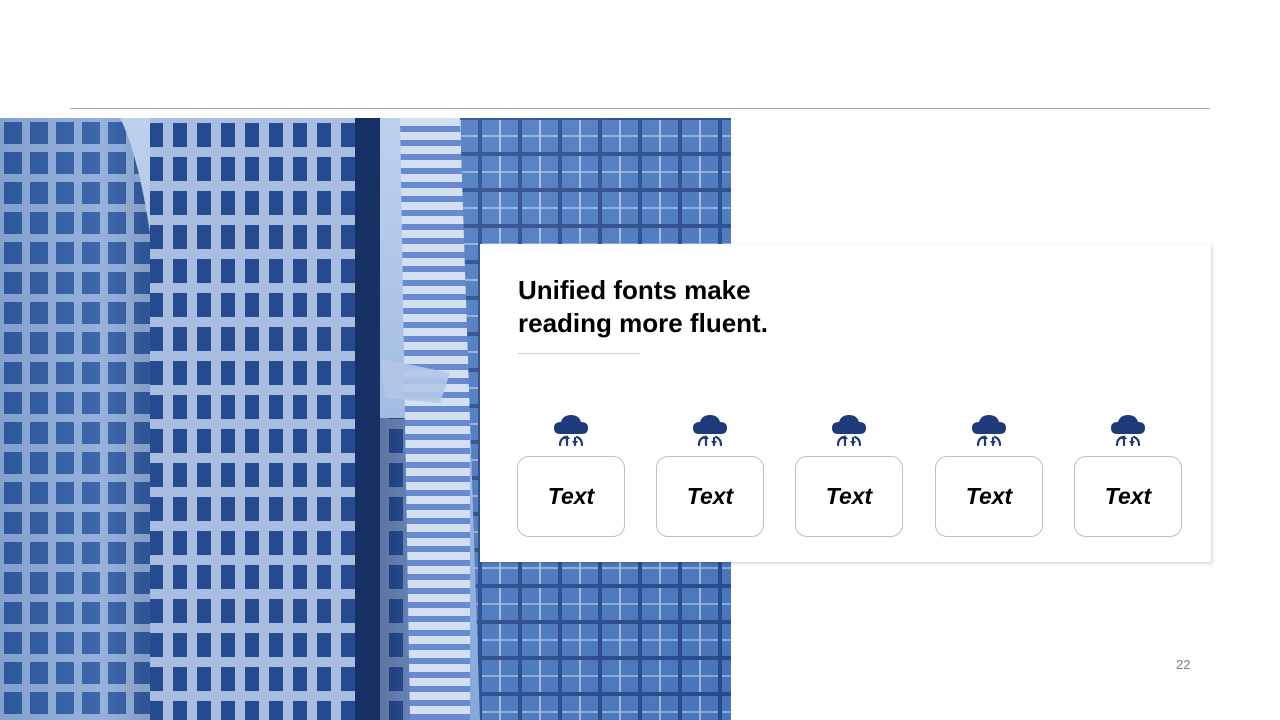 This screenshot has height=720, width=1280. I want to click on text-item-1: Text, so click(571, 475).